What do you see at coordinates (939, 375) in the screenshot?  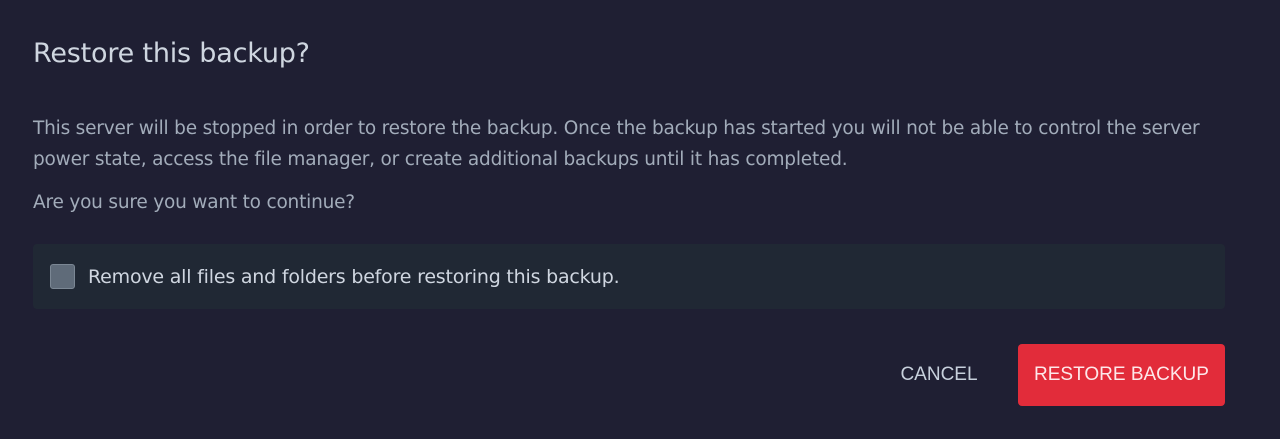 I see `cancel-button: CANCEL` at bounding box center [939, 375].